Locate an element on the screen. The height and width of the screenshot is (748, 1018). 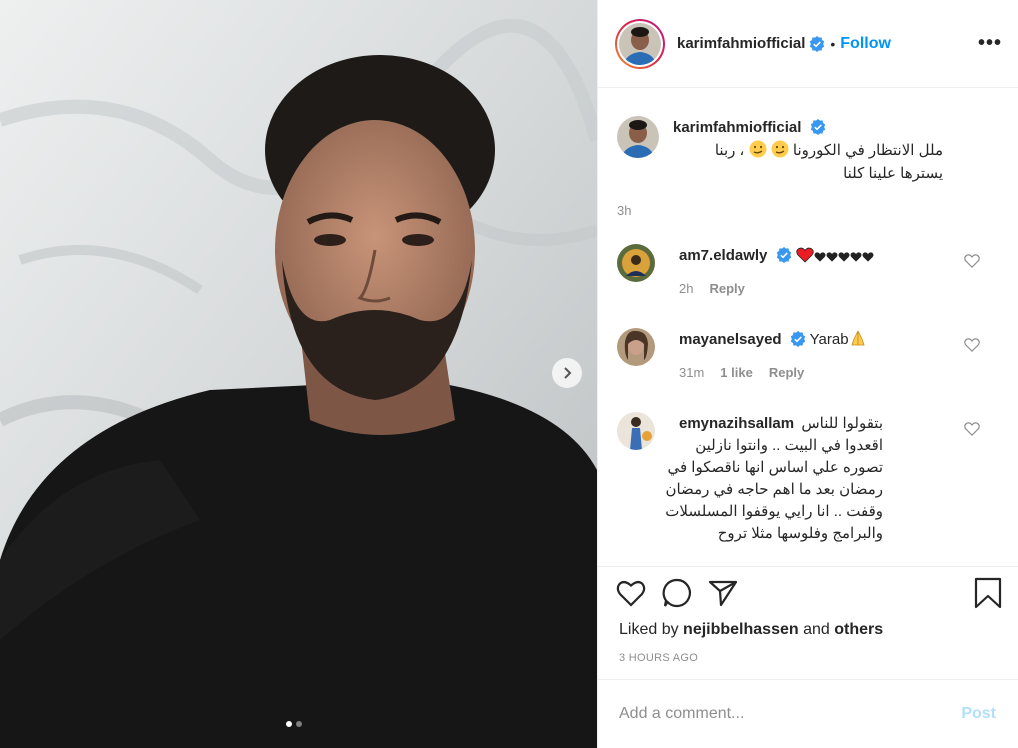
comment-icon is located at coordinates (677, 593).